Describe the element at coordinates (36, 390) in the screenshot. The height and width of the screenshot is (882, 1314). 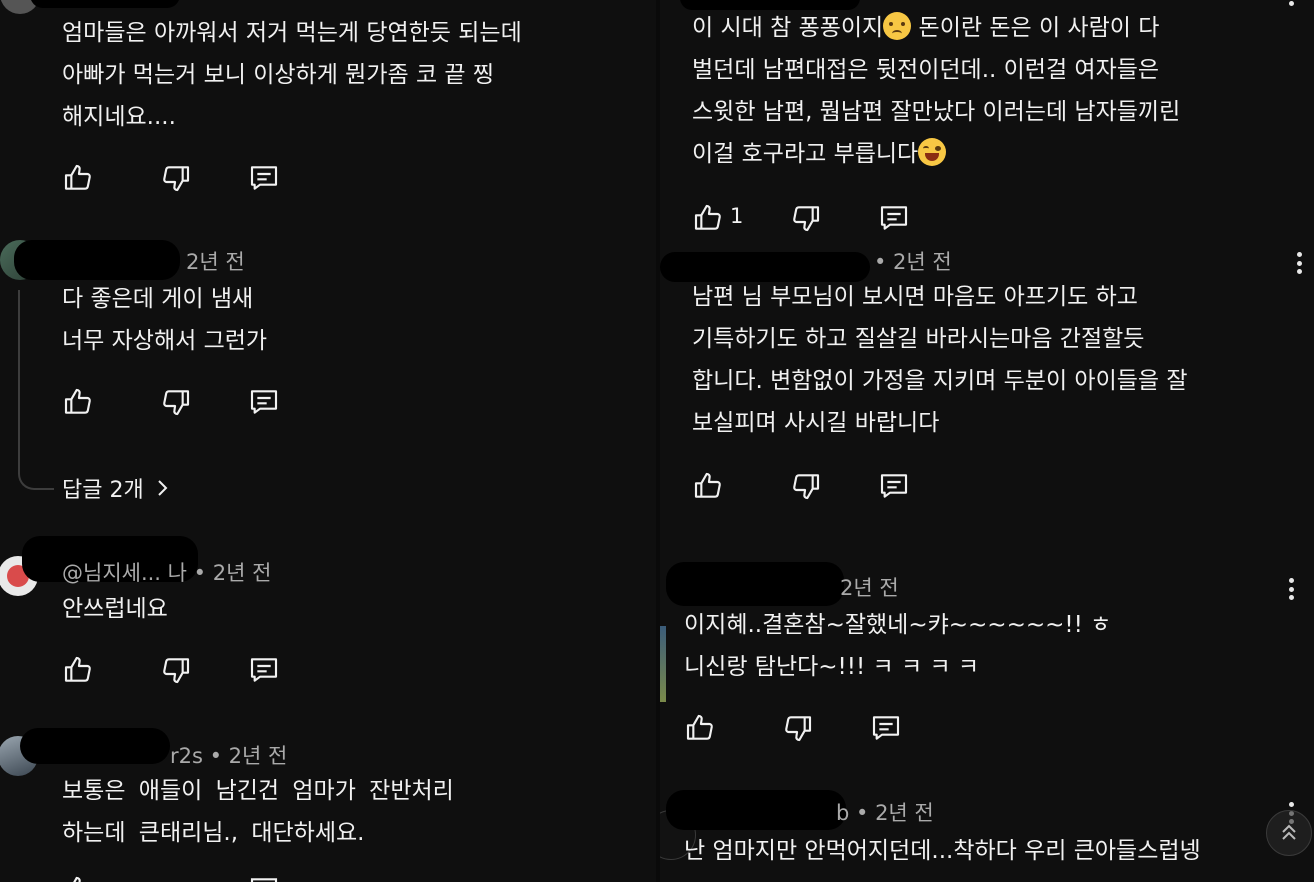
I see `thread-connector` at that location.